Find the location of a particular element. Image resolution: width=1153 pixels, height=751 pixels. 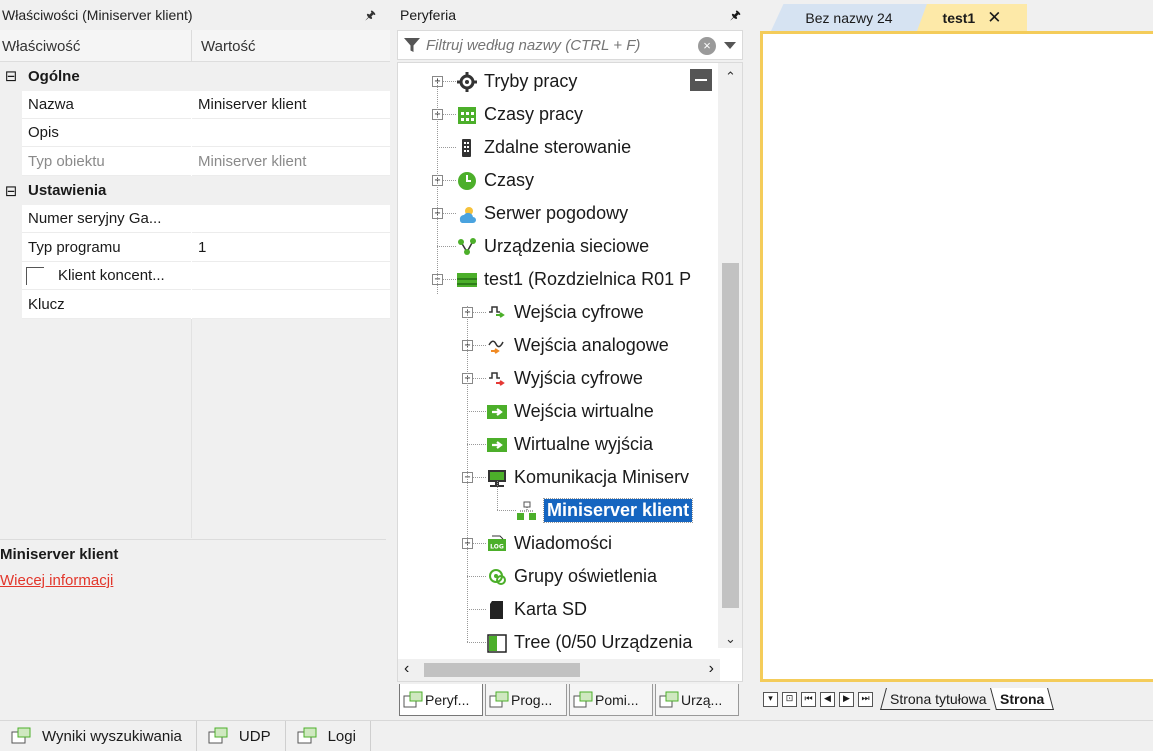

scroll-right-icon: › is located at coordinates (711, 669).